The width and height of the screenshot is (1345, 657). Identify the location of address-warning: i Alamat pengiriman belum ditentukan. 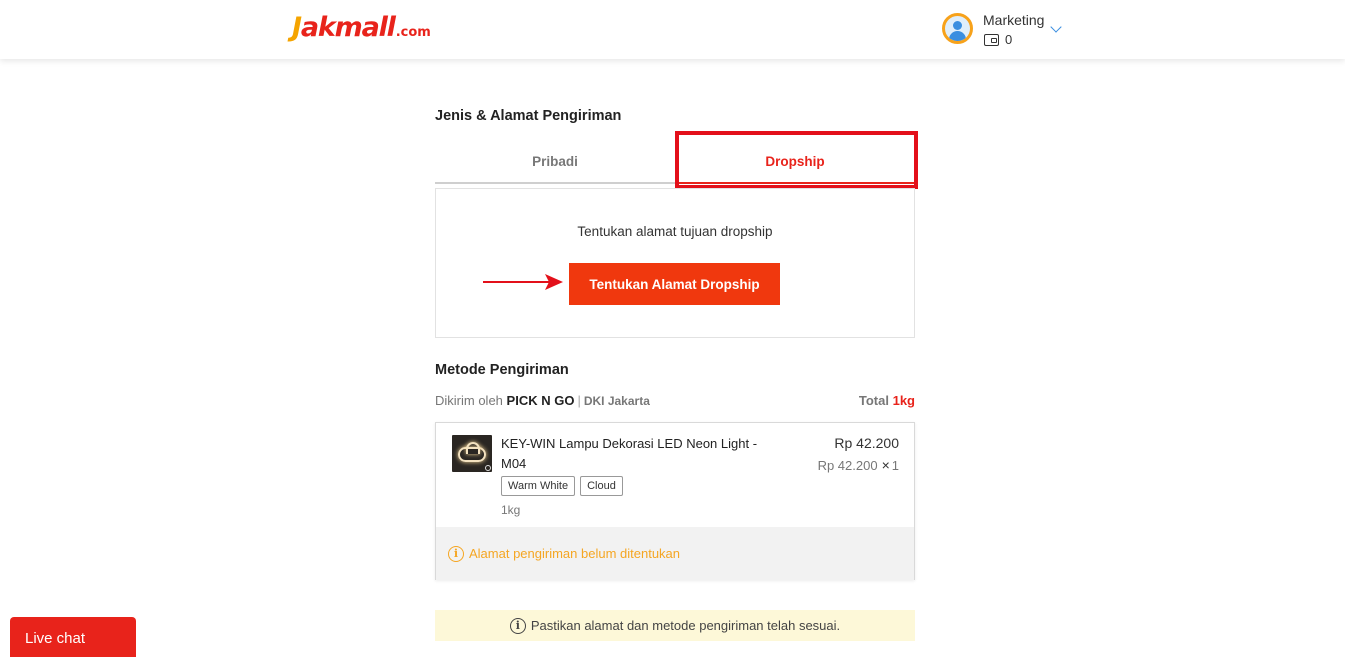
(675, 553).